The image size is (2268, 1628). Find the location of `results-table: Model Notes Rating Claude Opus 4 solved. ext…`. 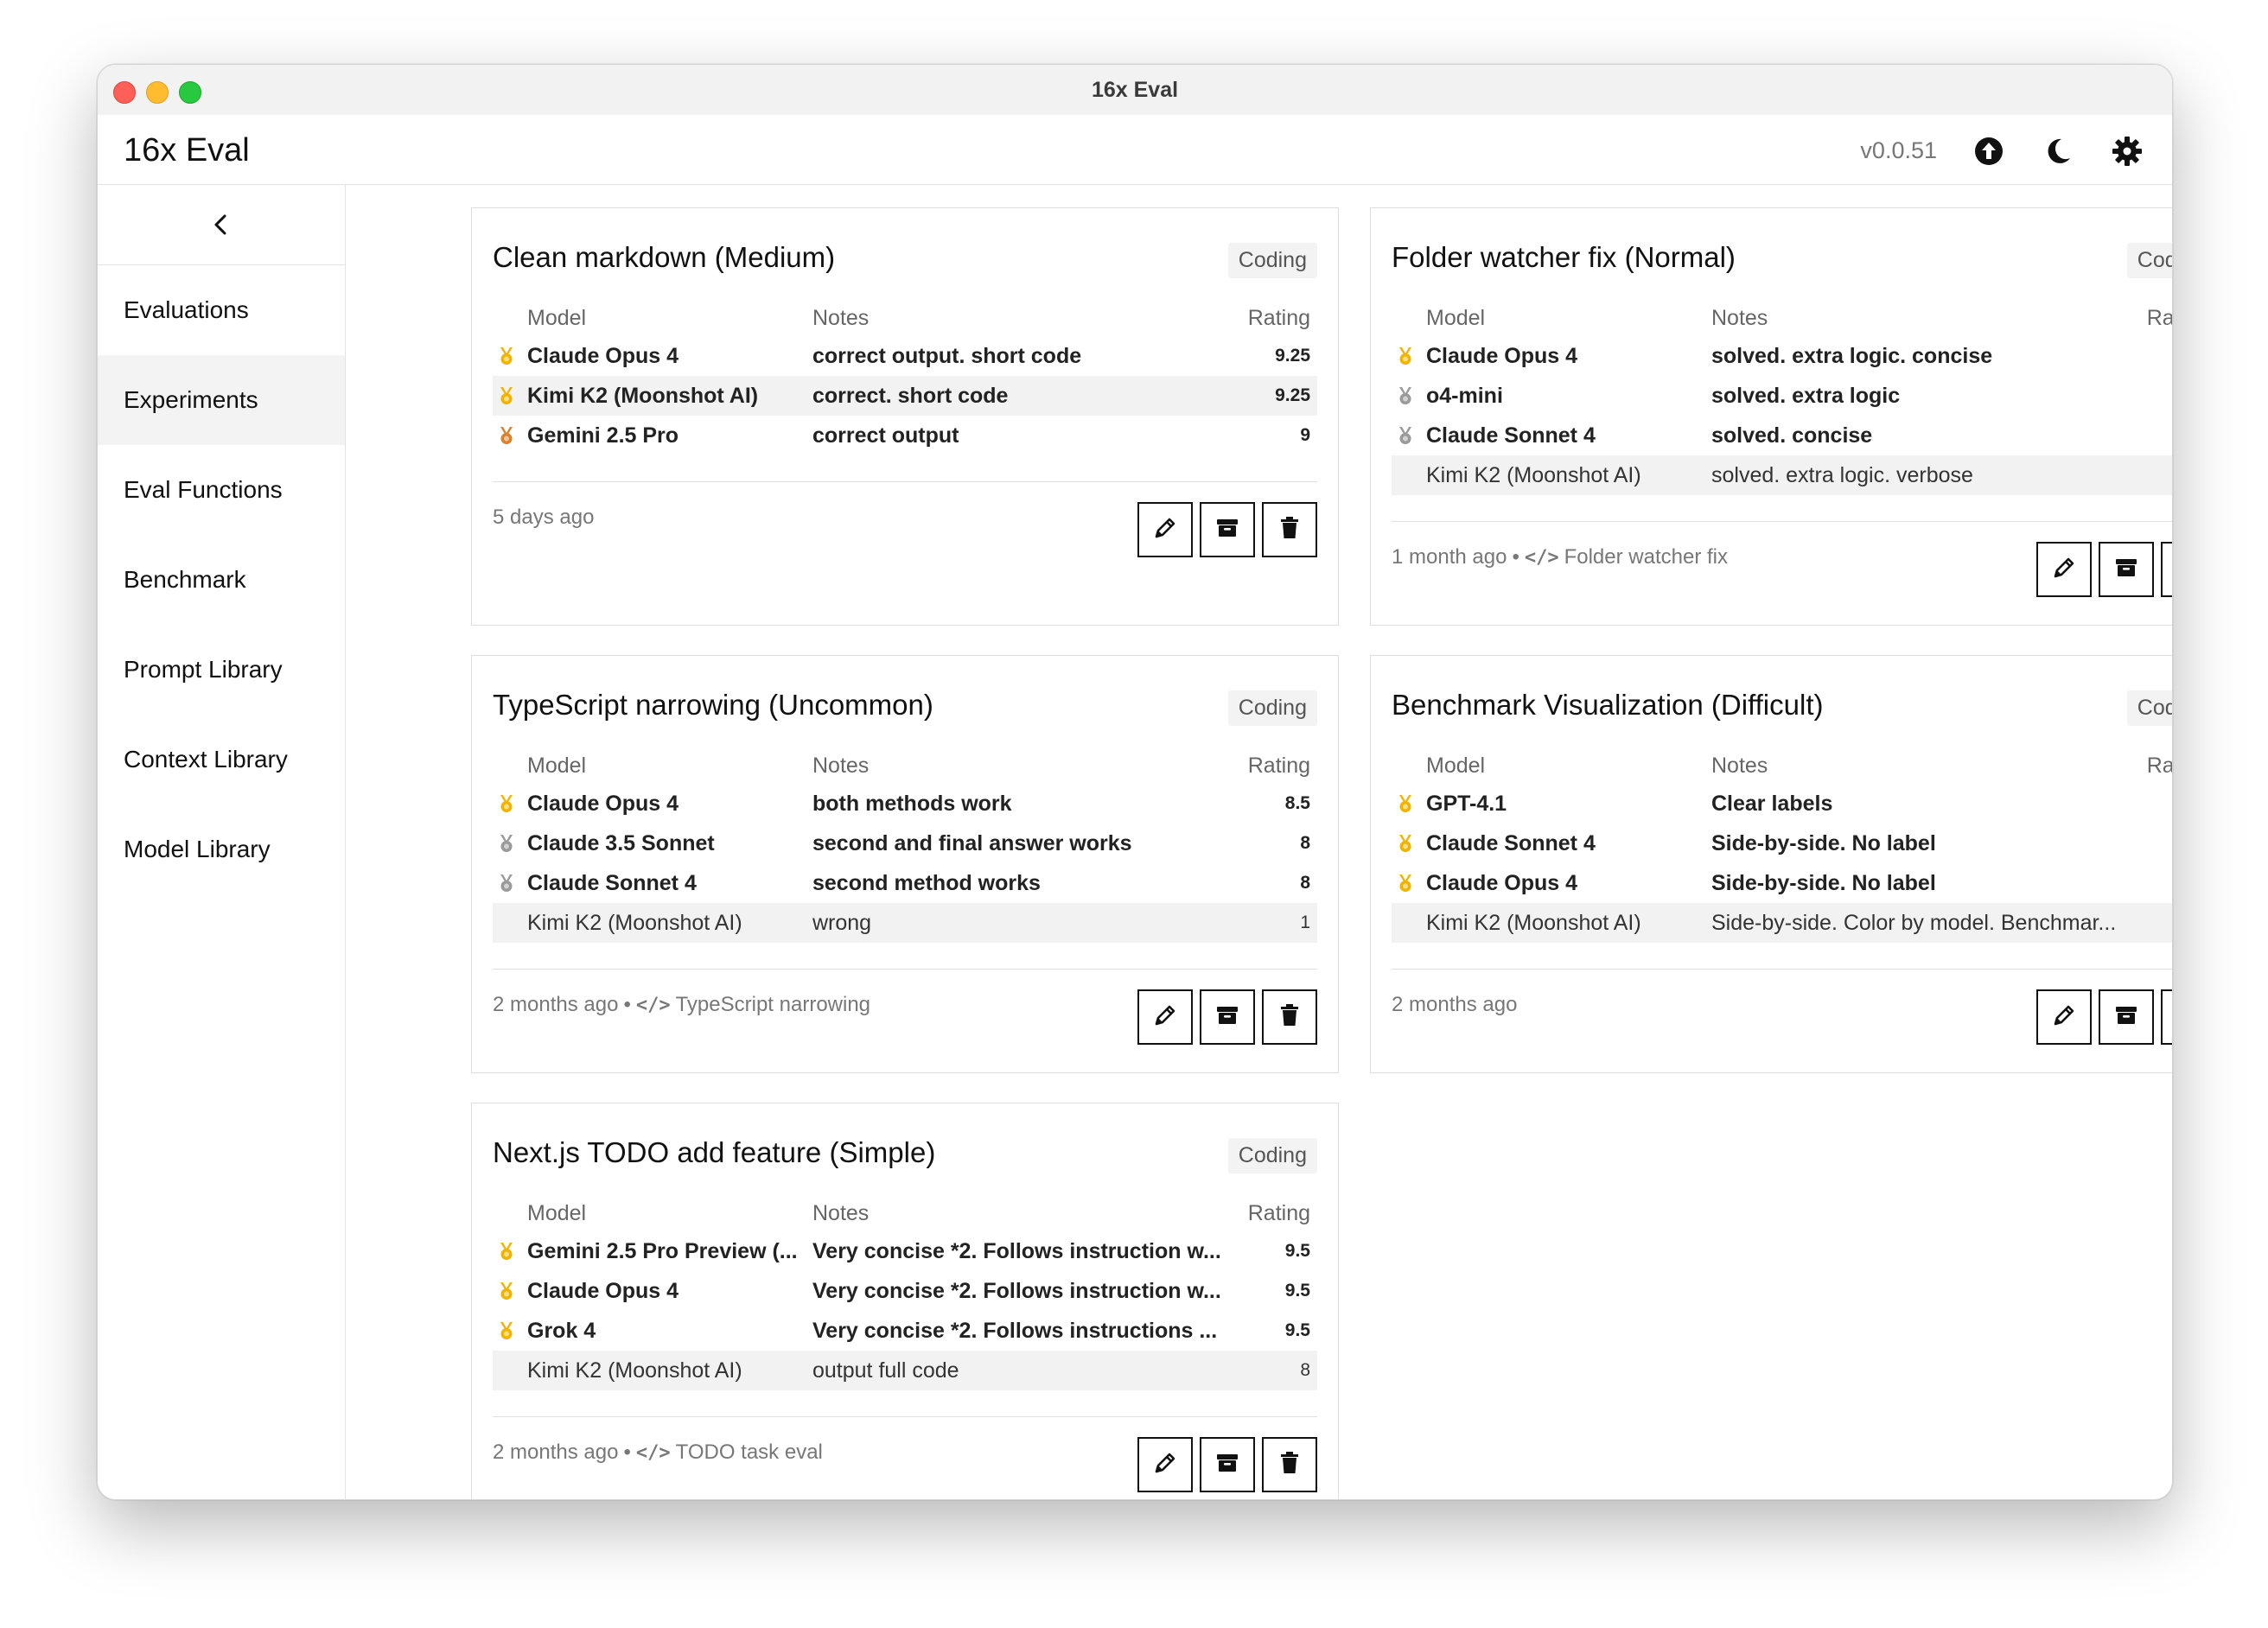

results-table: Model Notes Rating Claude Opus 4 solved. ext… is located at coordinates (1782, 398).